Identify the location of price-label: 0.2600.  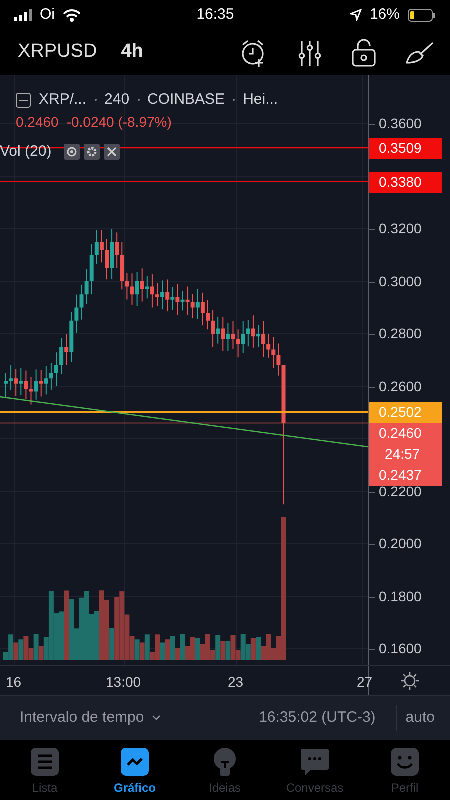
(400, 386).